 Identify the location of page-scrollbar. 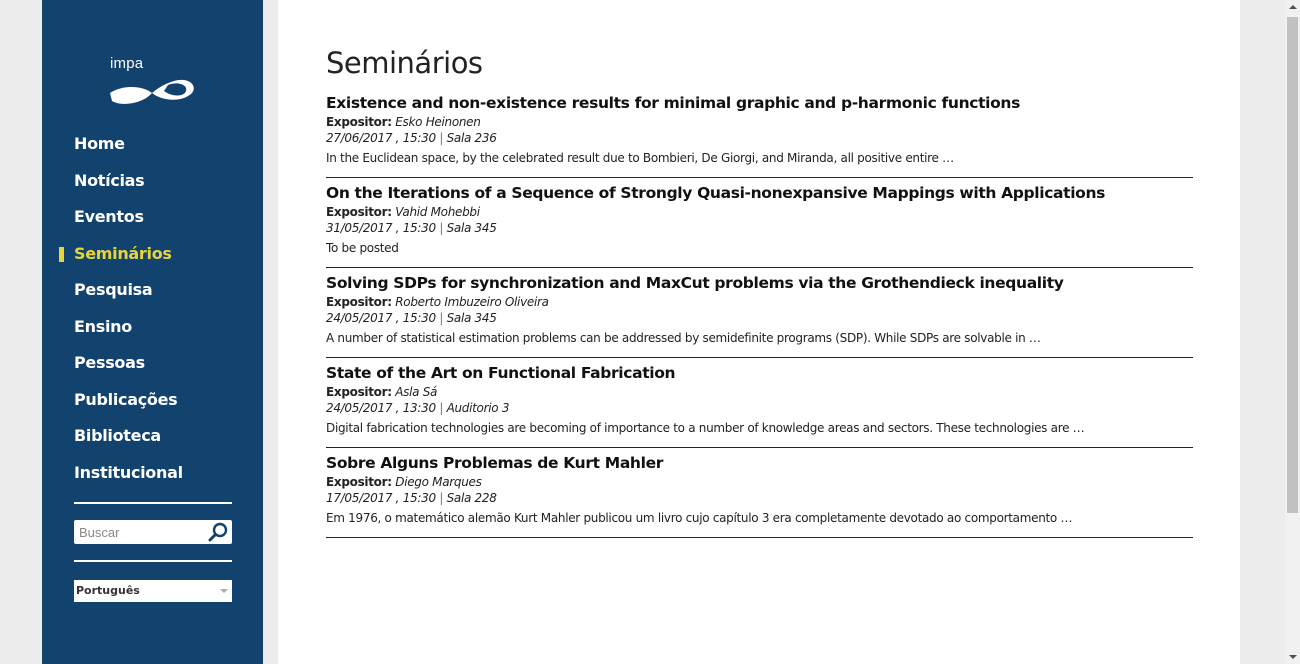
(1292, 332).